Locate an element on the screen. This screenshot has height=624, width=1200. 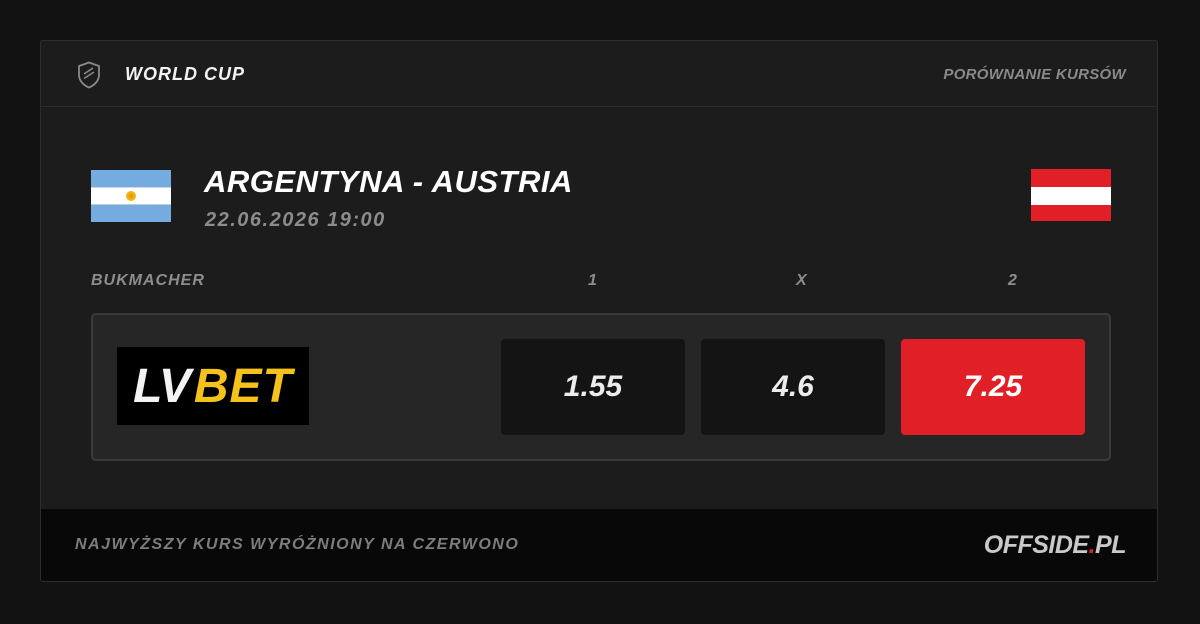
odd-home-button: 1.55 is located at coordinates (593, 387).